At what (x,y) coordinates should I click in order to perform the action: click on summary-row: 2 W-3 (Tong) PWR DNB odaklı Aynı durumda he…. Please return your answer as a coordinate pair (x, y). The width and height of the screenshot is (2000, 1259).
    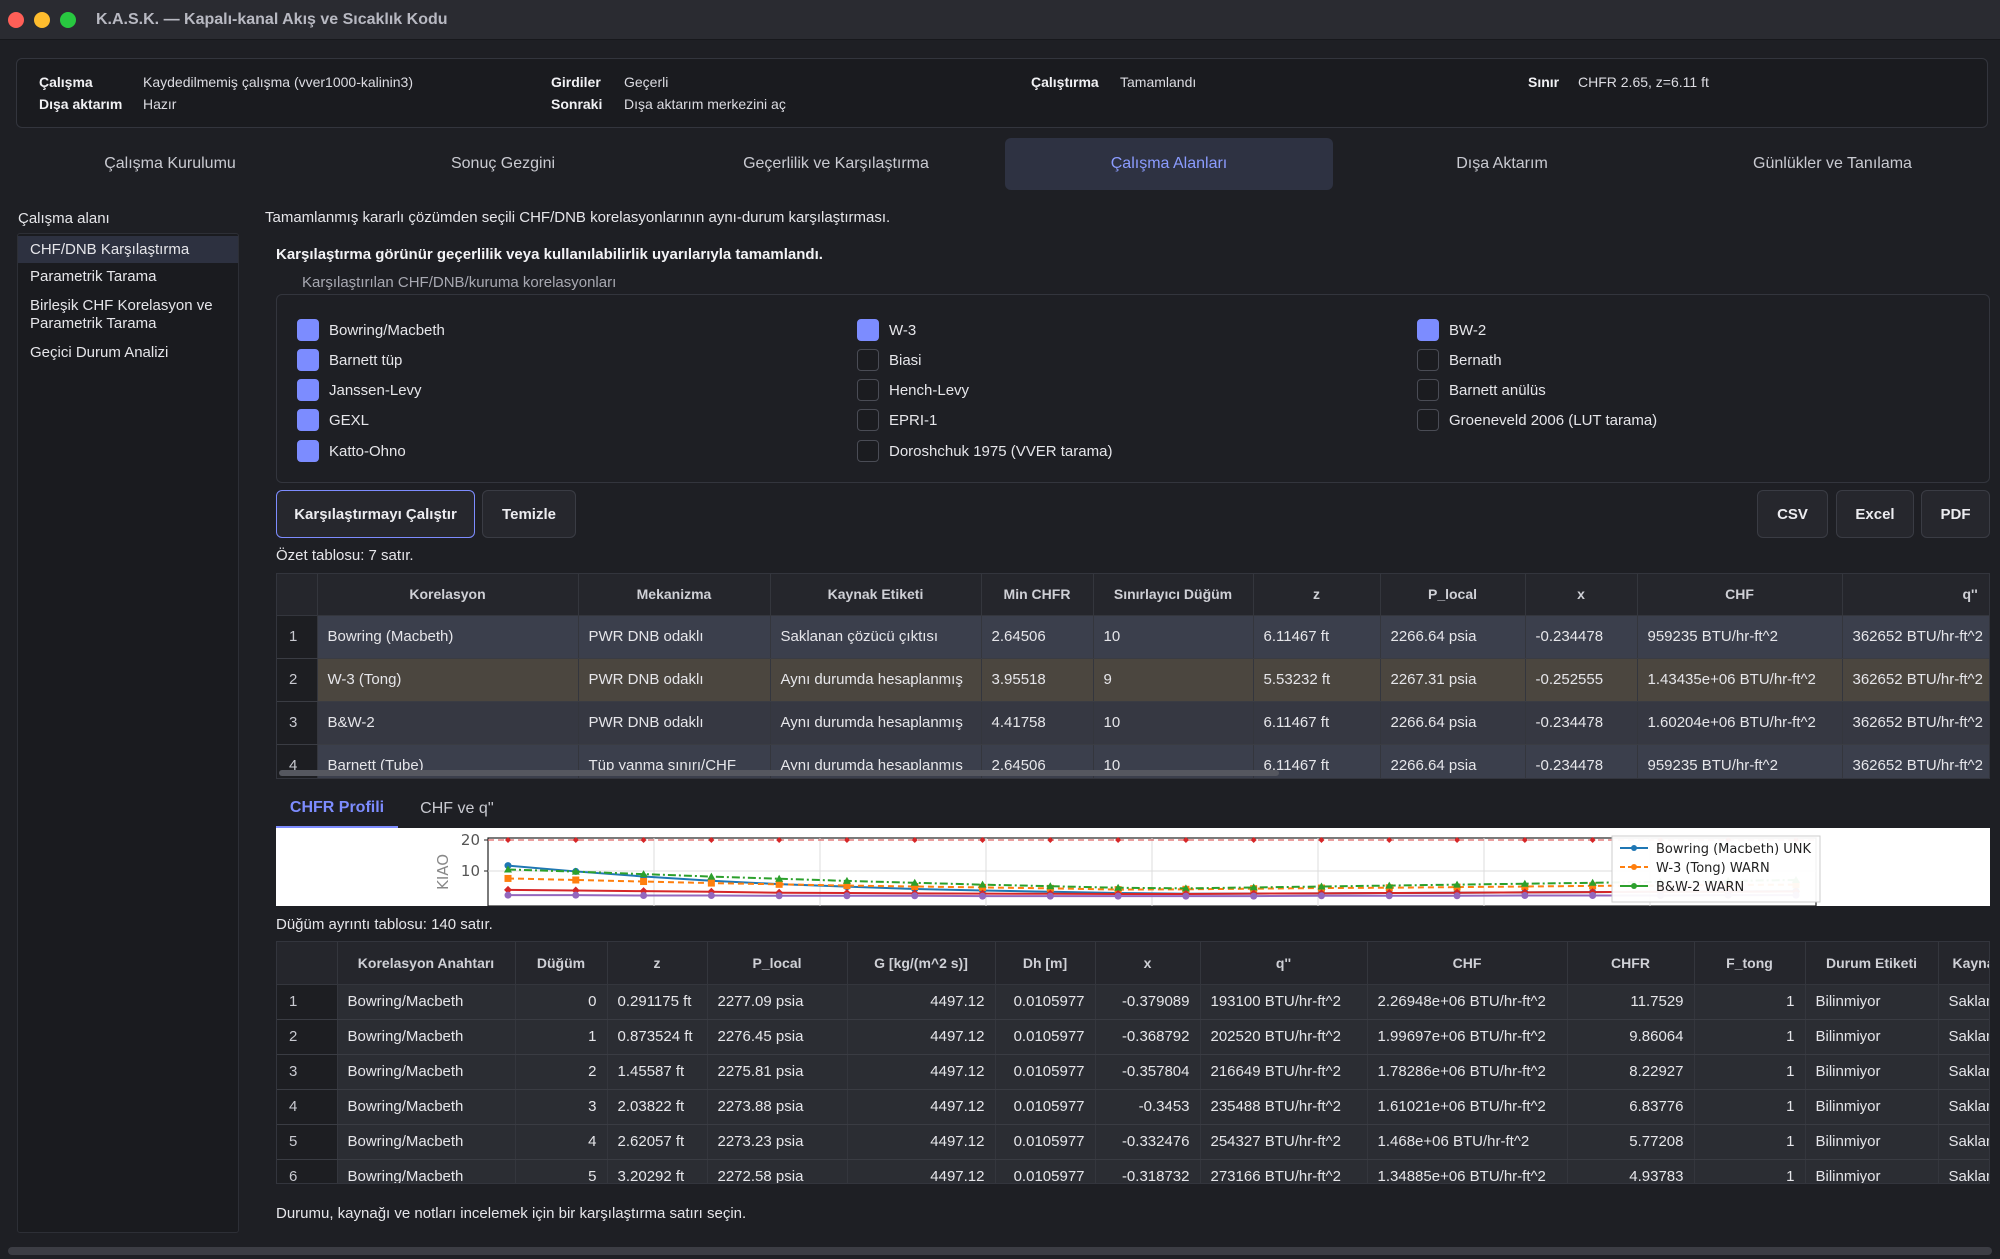
    Looking at the image, I should click on (1133, 680).